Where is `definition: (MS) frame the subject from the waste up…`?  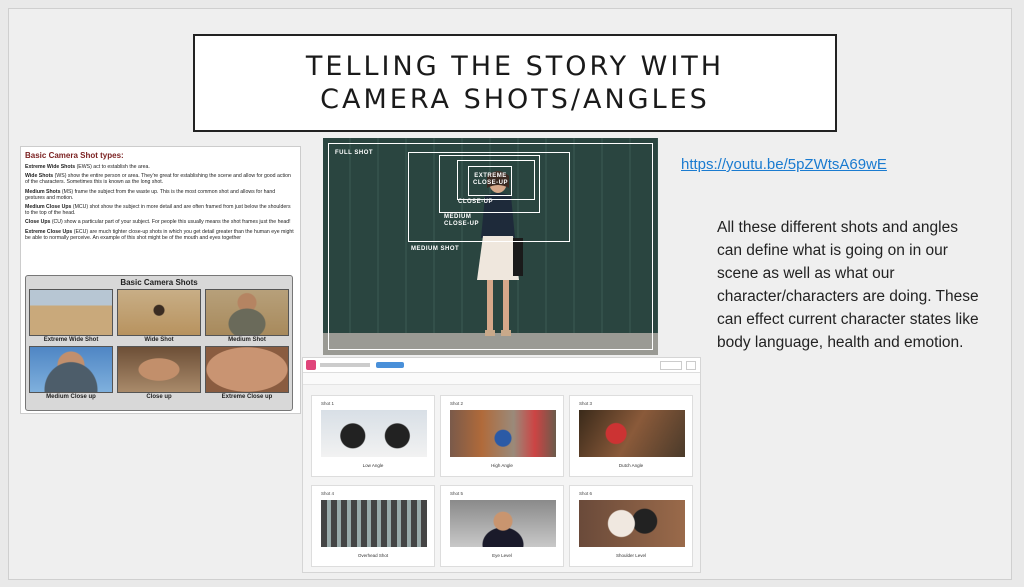
definition: (MS) frame the subject from the waste up… is located at coordinates (150, 194).